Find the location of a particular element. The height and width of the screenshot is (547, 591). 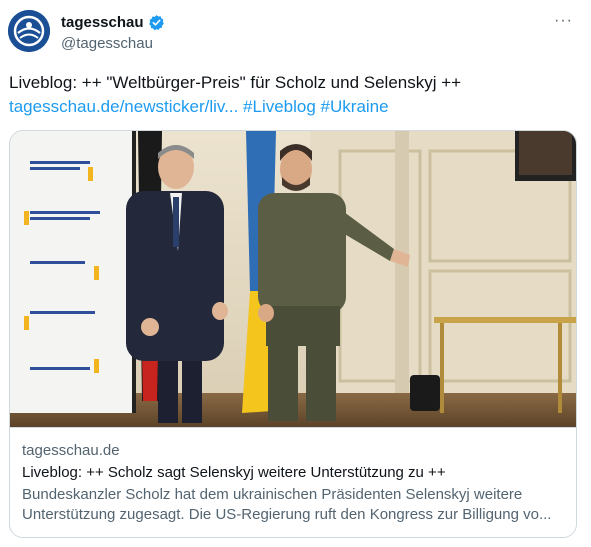

hashtag-ukraine: #Ukraine is located at coordinates (355, 106).